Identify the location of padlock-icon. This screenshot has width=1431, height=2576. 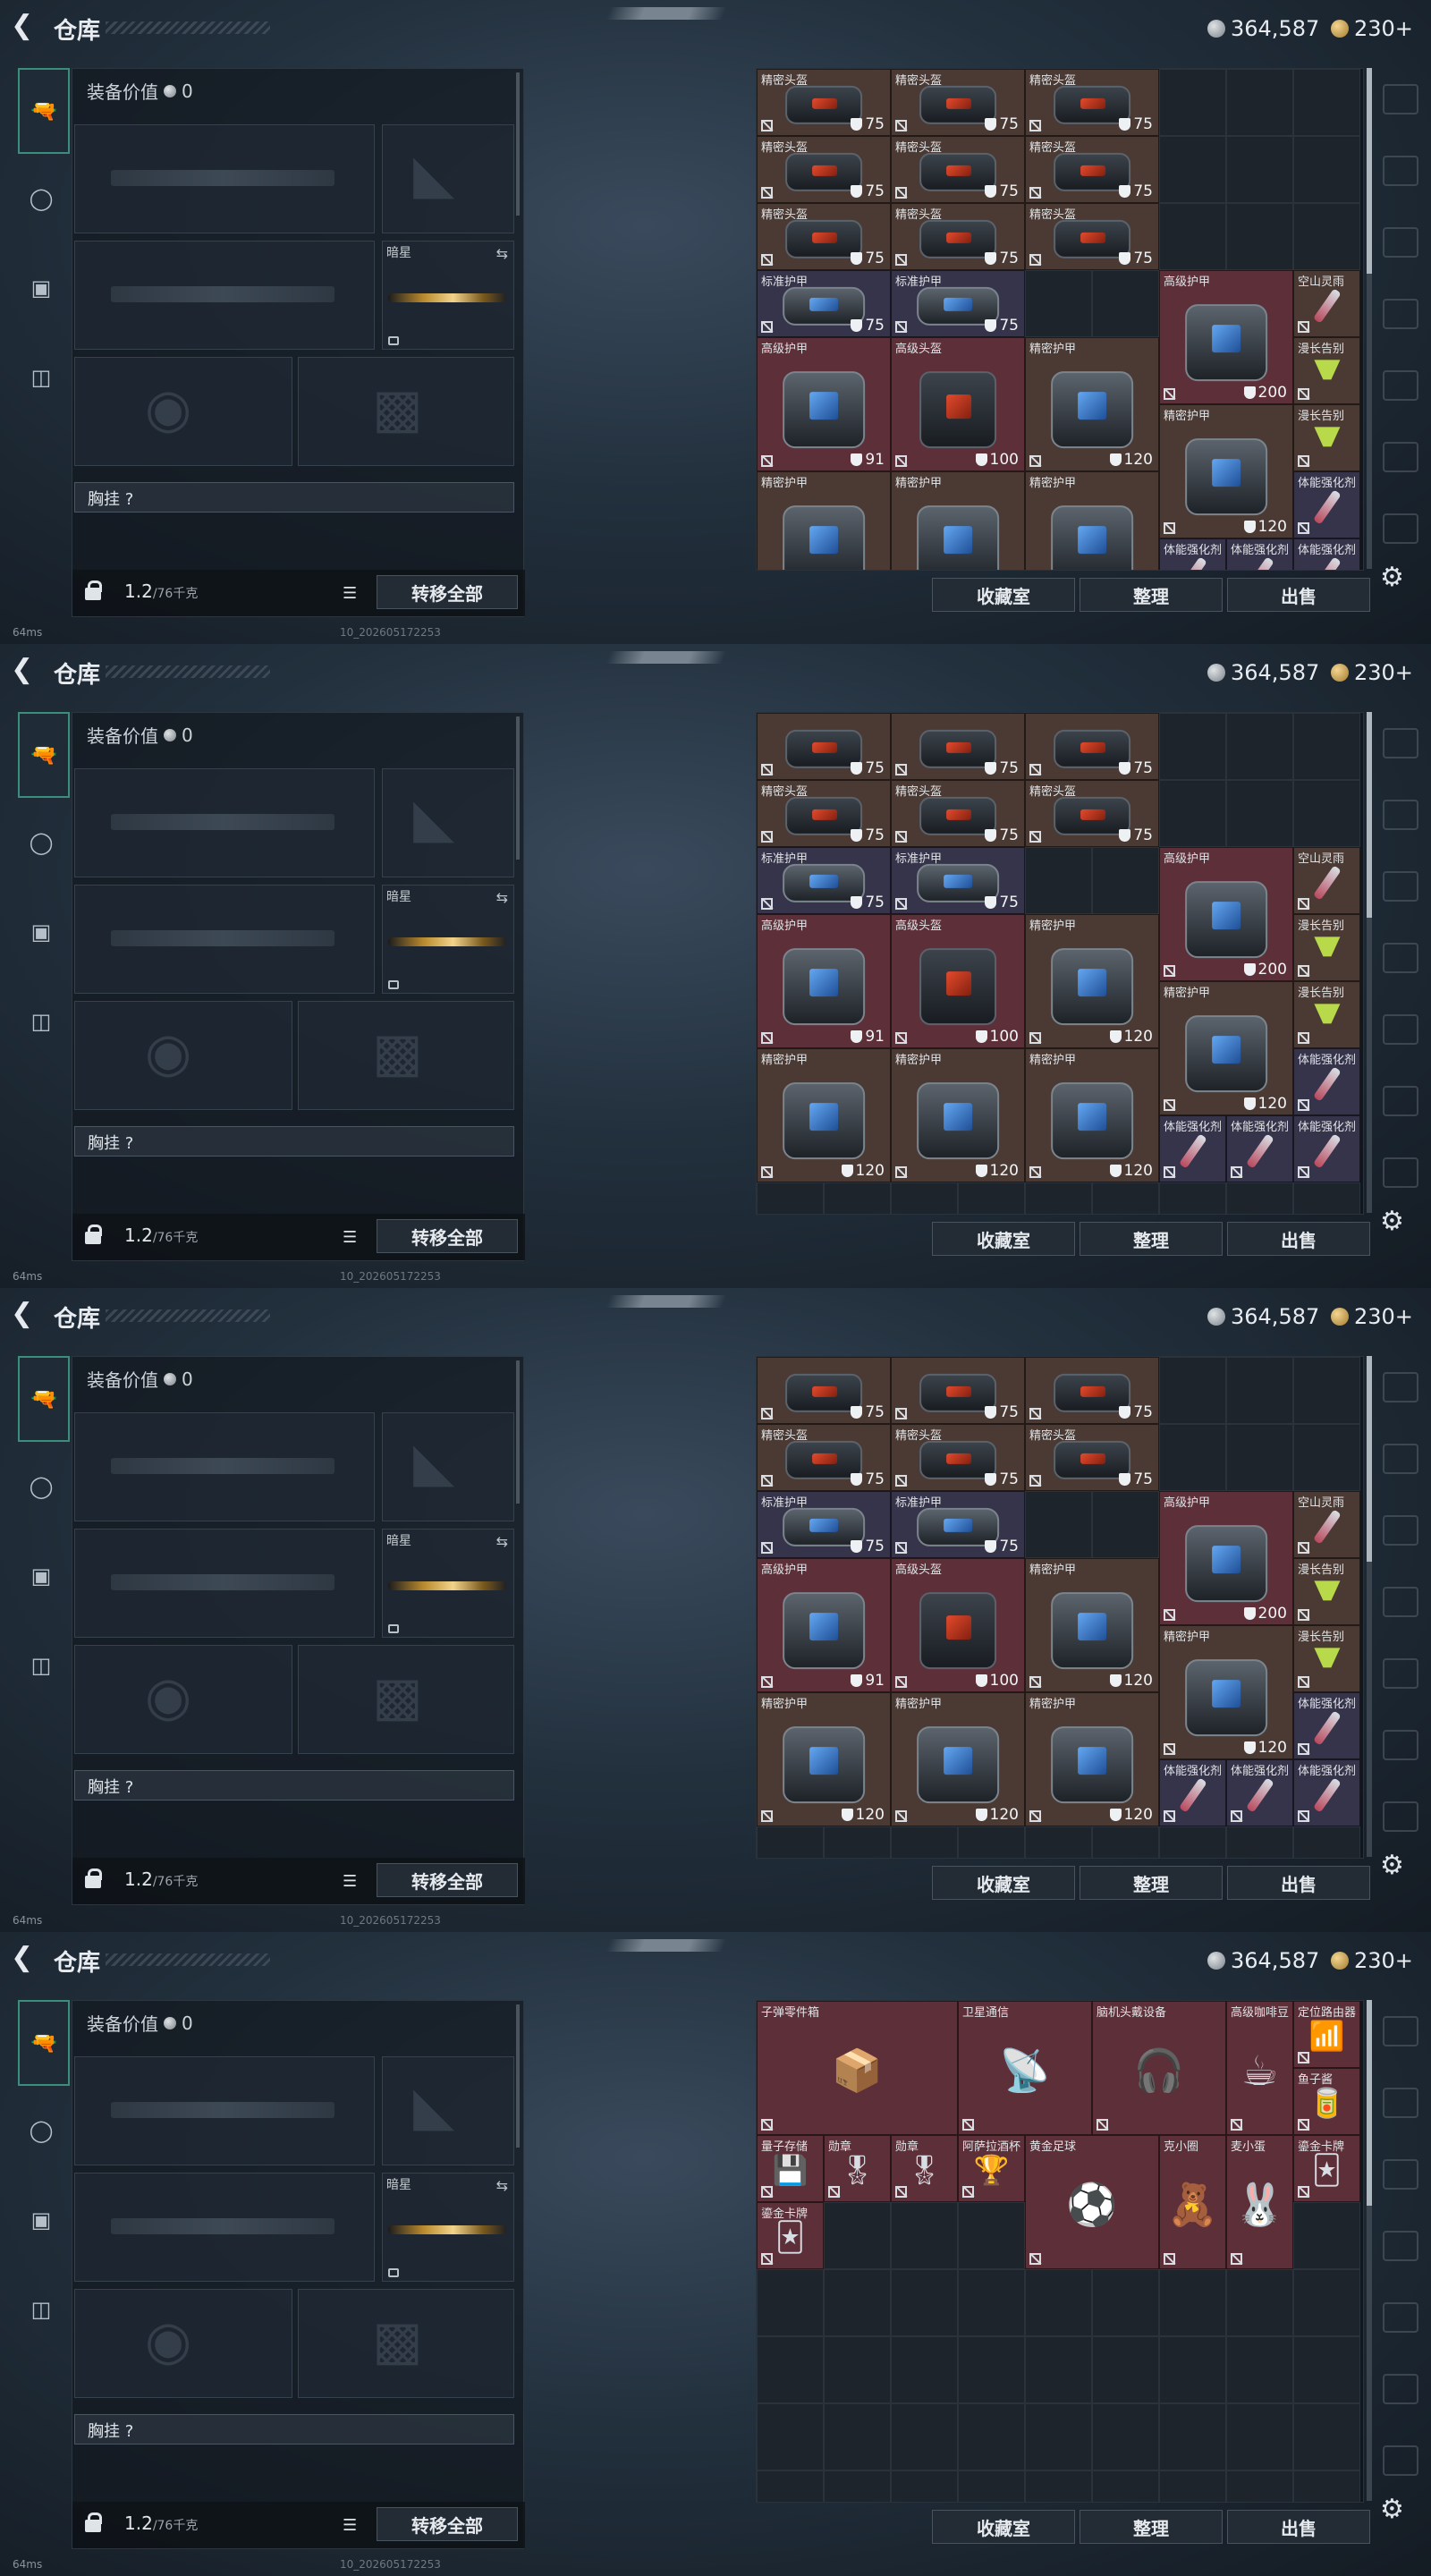
(94, 2522).